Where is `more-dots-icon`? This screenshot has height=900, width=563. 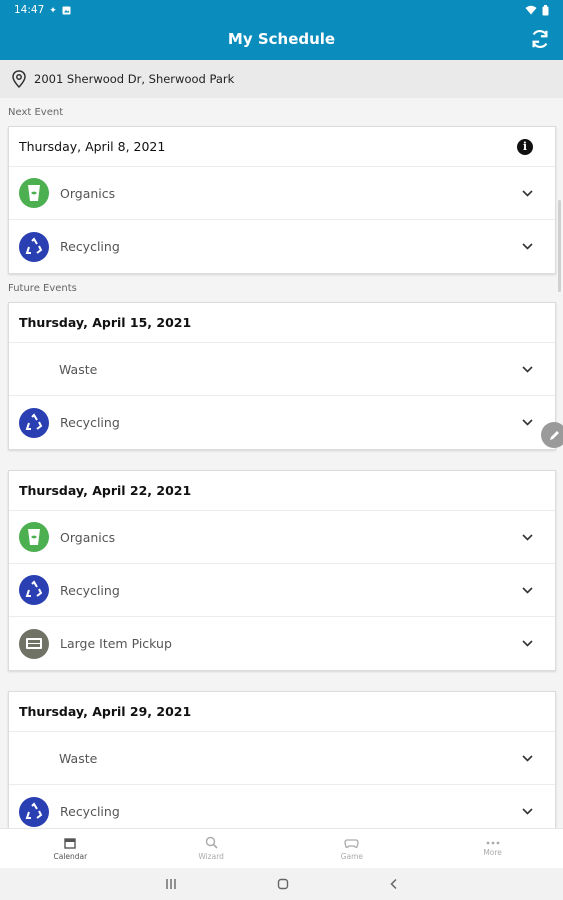 more-dots-icon is located at coordinates (493, 842).